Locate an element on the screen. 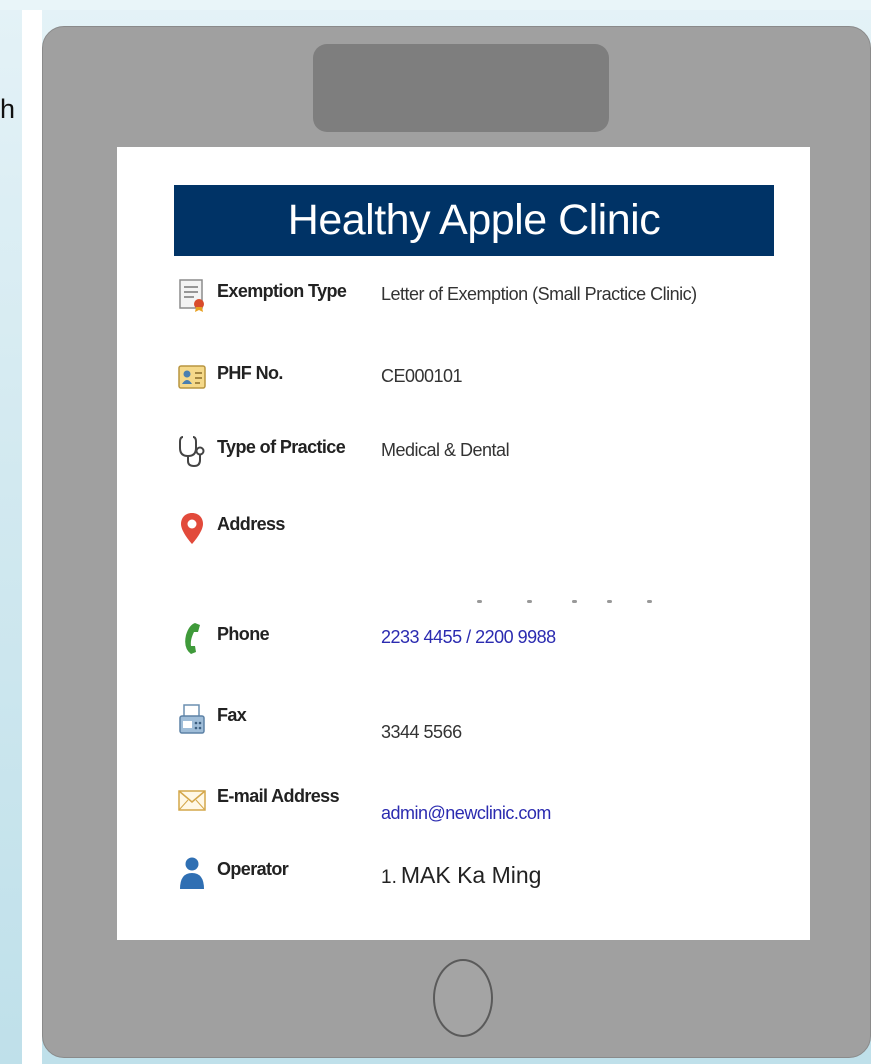 This screenshot has height=1064, width=871. email-label: E-mail Address is located at coordinates (278, 796).